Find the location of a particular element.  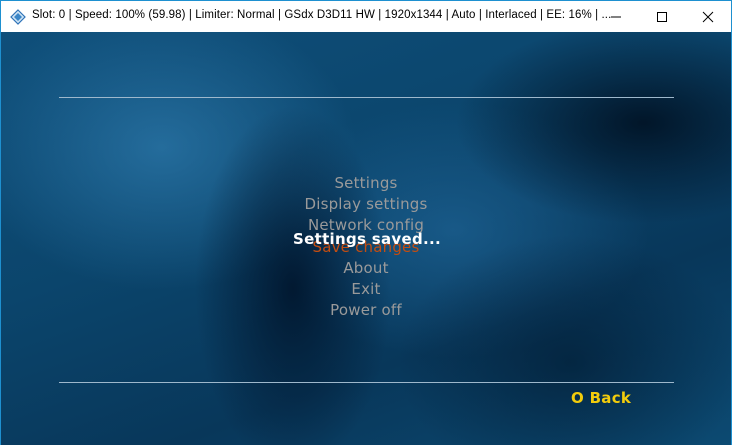

minimize-icon is located at coordinates (616, 16).